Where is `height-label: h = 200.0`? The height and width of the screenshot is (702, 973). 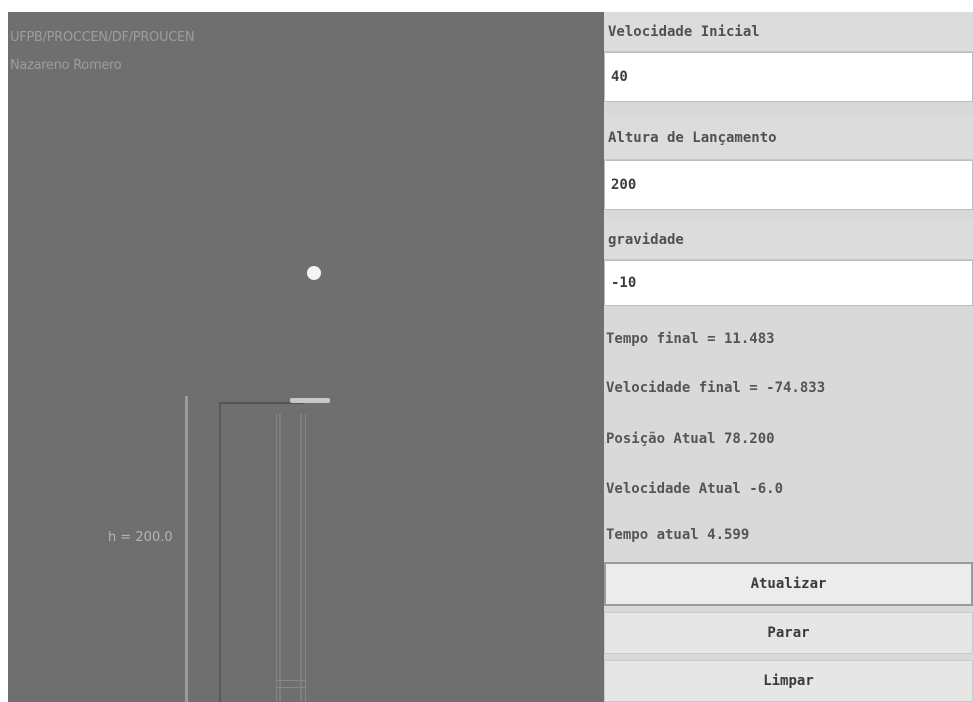 height-label: h = 200.0 is located at coordinates (140, 537).